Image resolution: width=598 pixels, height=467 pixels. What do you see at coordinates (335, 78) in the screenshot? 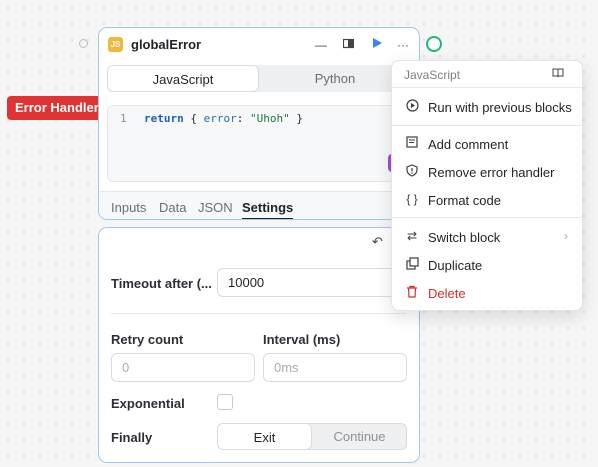
I see `language-python: Python` at bounding box center [335, 78].